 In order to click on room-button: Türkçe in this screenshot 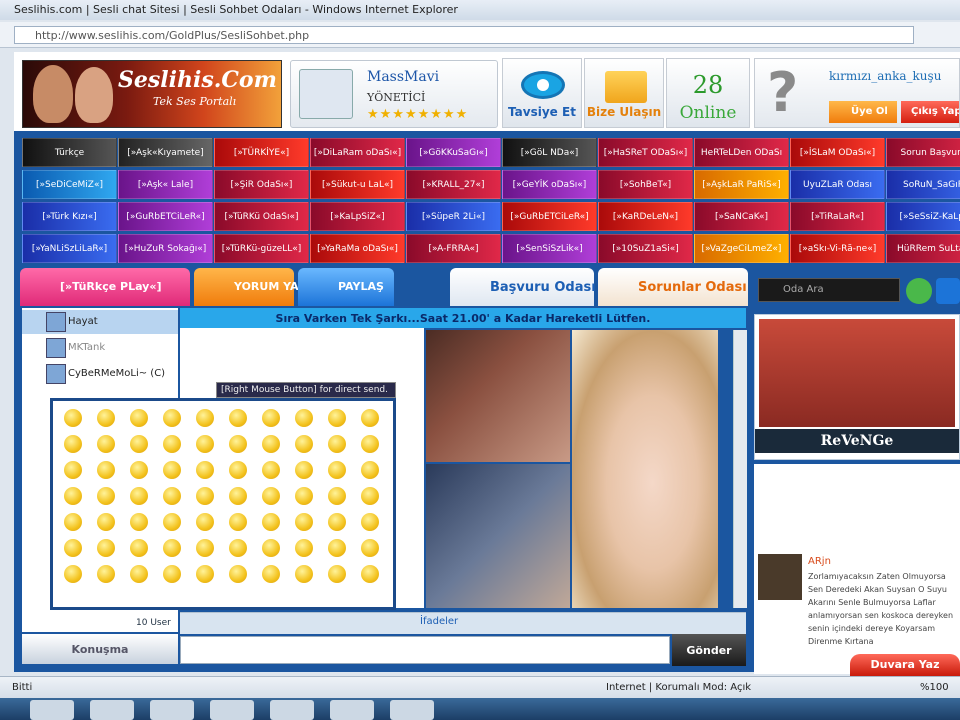, I will do `click(69, 152)`.